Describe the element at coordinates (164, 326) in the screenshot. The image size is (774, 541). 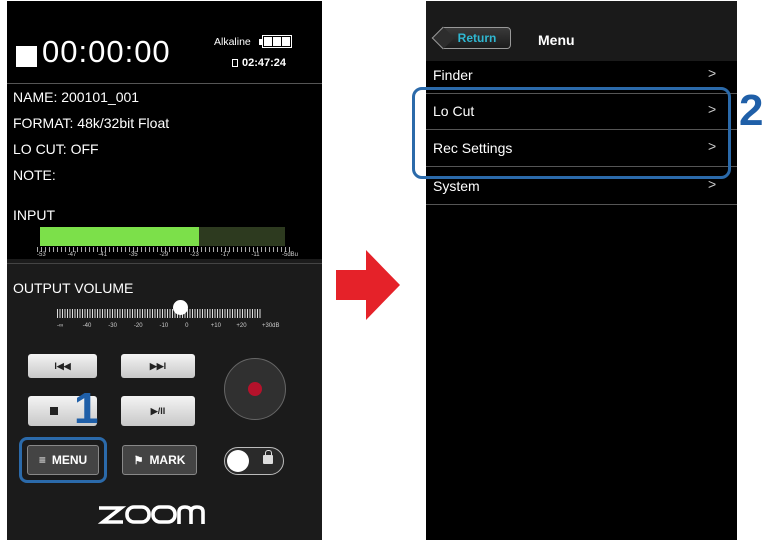
I see `output-scale-label: -10` at that location.